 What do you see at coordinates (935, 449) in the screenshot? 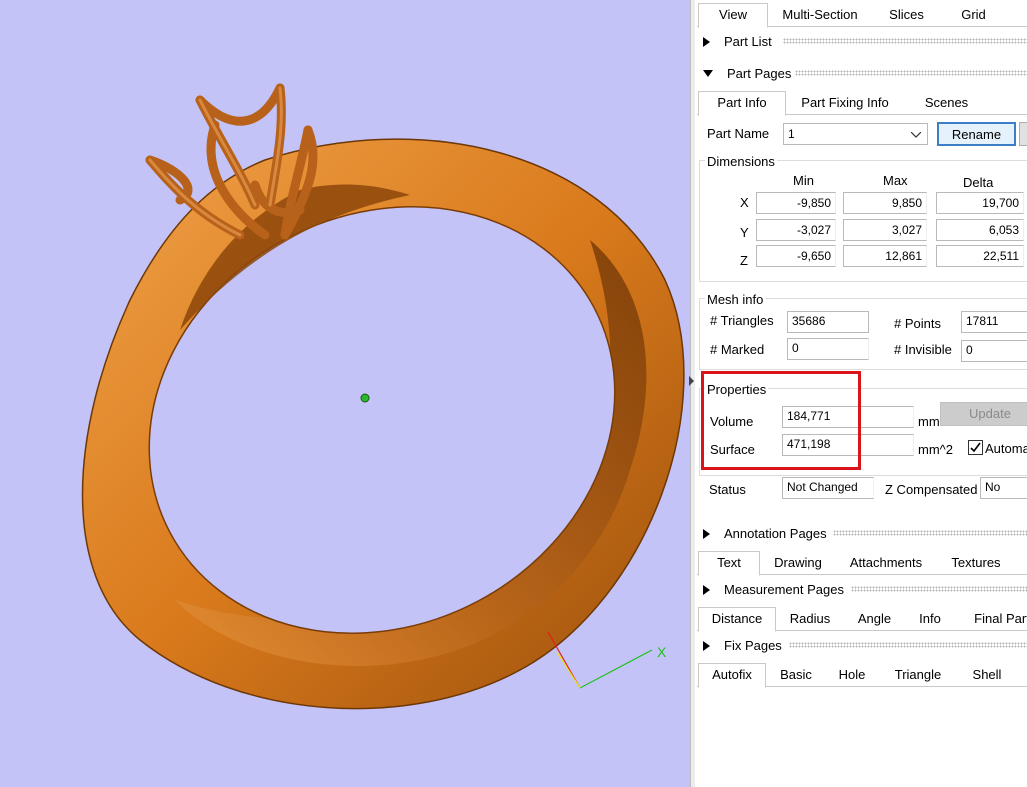
I see `surface-unit: mm^2` at bounding box center [935, 449].